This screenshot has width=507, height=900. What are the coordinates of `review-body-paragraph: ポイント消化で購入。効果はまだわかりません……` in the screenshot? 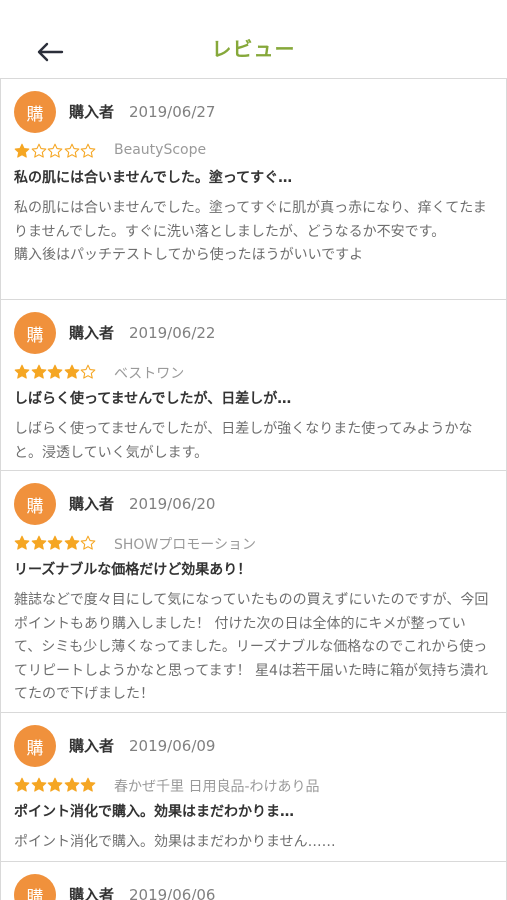 It's located at (175, 842).